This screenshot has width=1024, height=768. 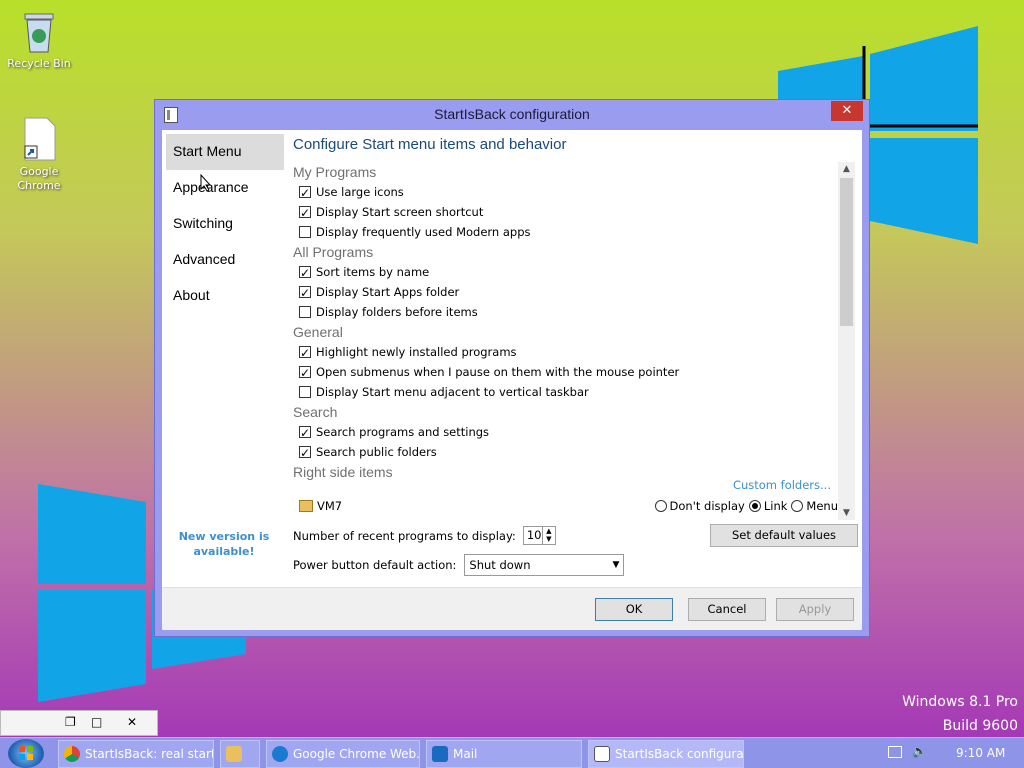 What do you see at coordinates (280, 754) in the screenshot?
I see `ie-icon` at bounding box center [280, 754].